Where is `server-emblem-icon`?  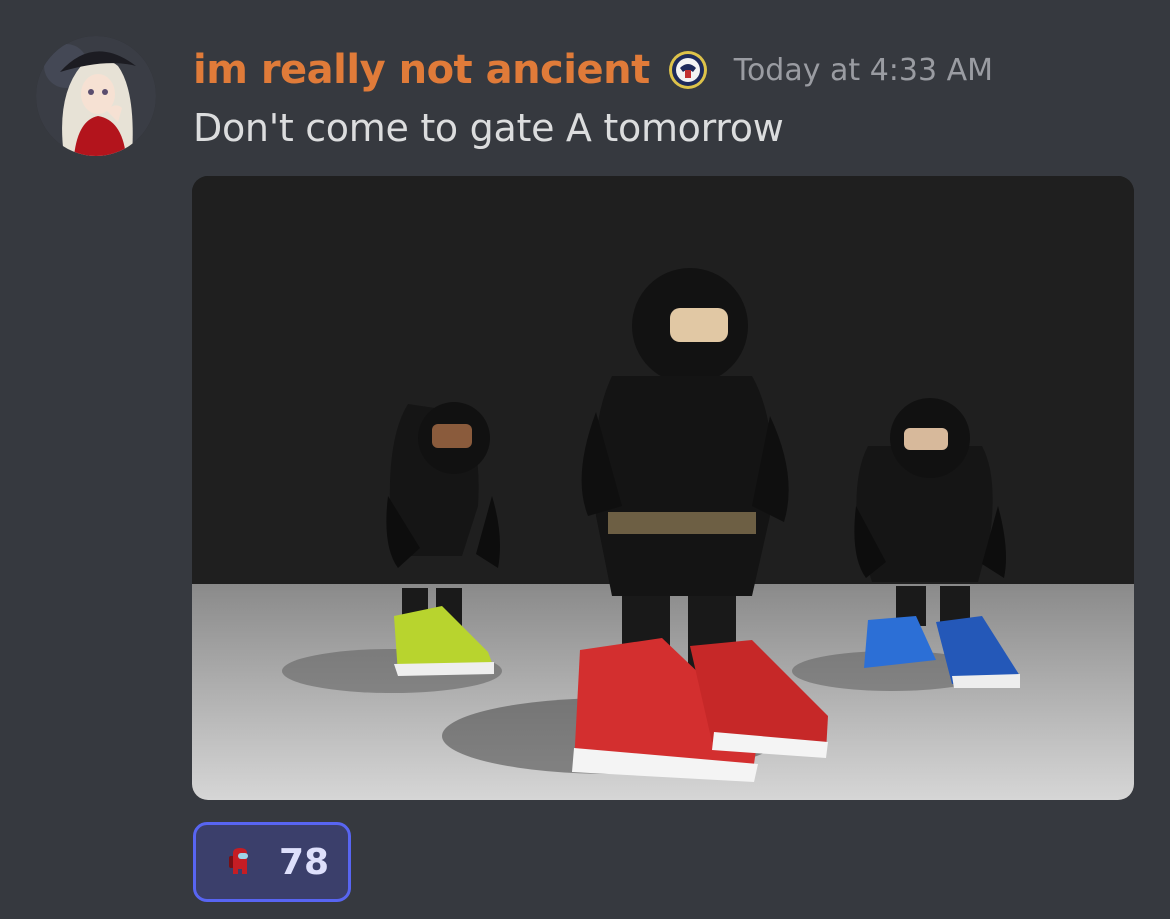 server-emblem-icon is located at coordinates (688, 70).